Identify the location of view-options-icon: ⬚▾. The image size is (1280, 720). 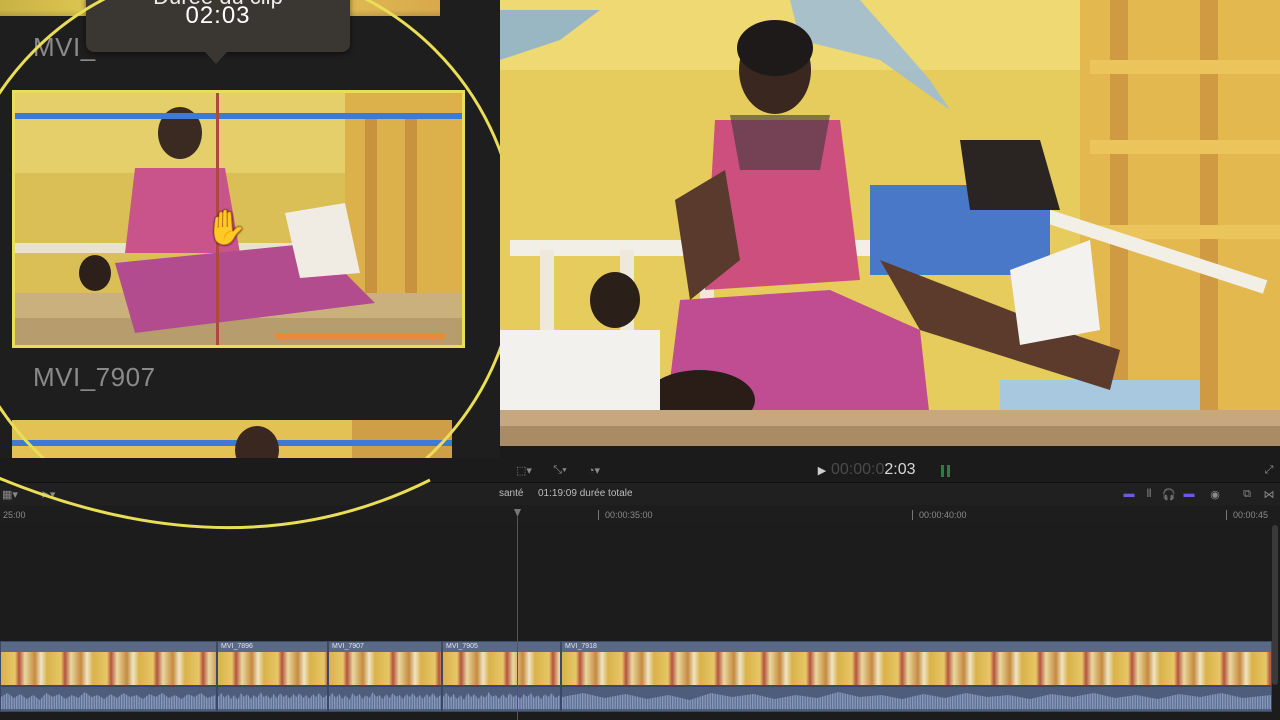
(524, 470).